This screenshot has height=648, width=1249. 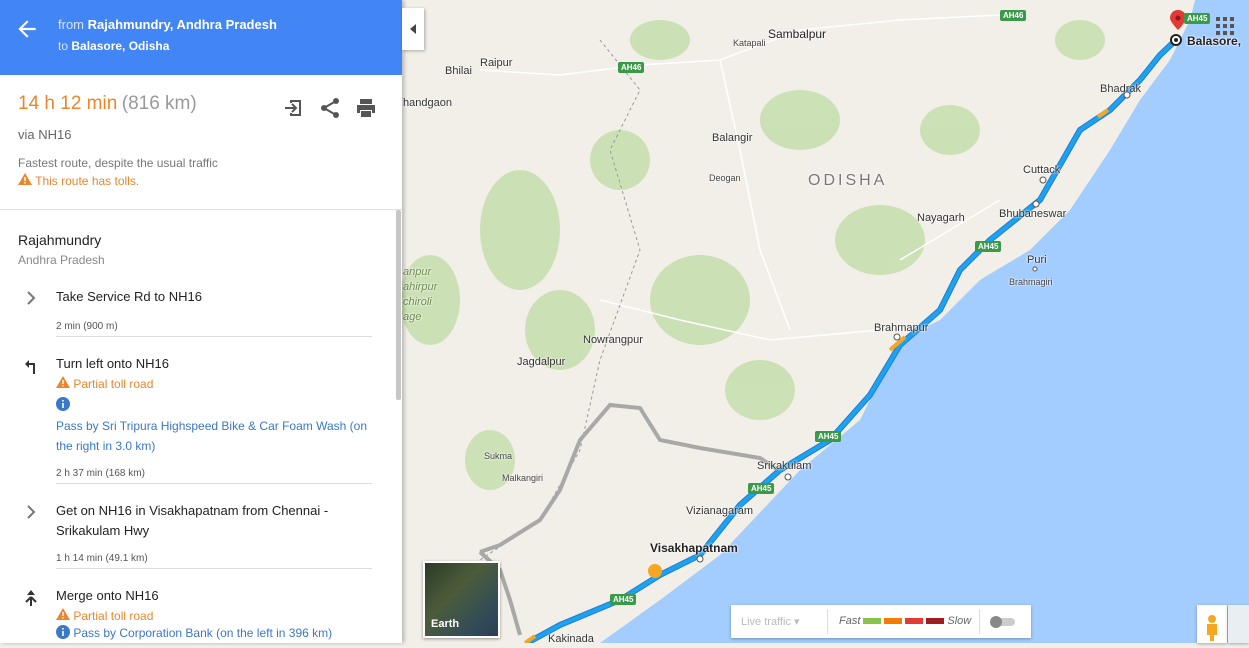 I want to click on traffic-widget: Live traffic ▾ Fast Slow, so click(x=881, y=621).